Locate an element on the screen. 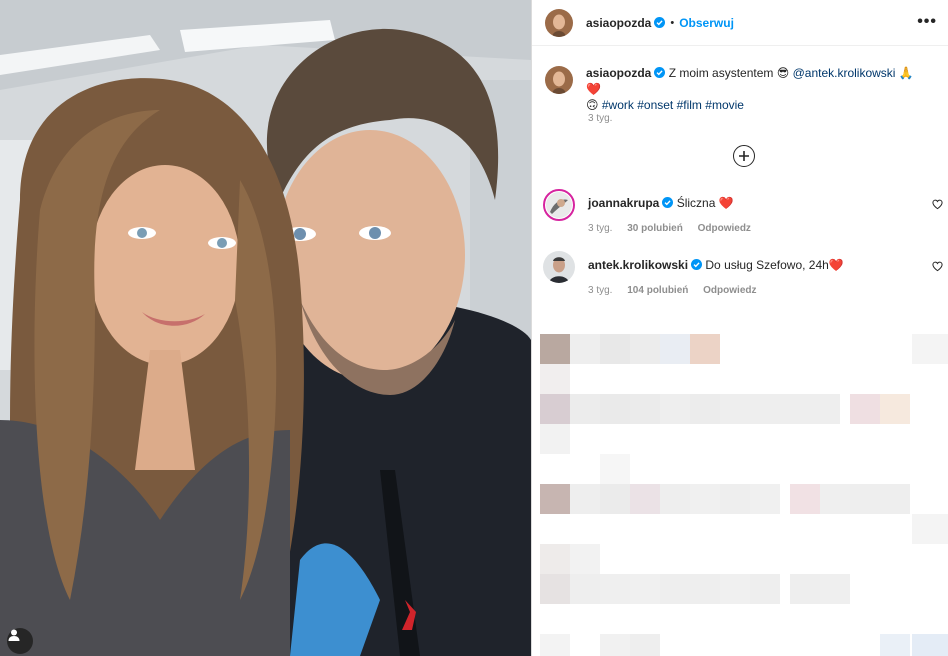  comment-likes: 30 polubień is located at coordinates (655, 228).